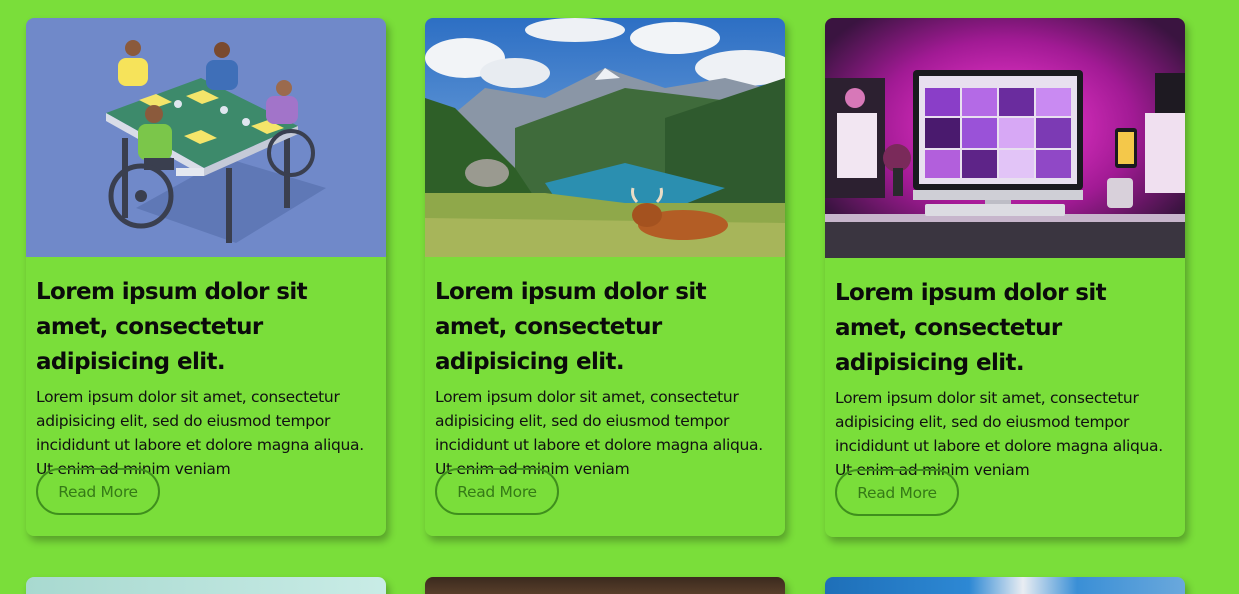 This screenshot has height=594, width=1239. What do you see at coordinates (1005, 138) in the screenshot?
I see `card-image-desk-computer` at bounding box center [1005, 138].